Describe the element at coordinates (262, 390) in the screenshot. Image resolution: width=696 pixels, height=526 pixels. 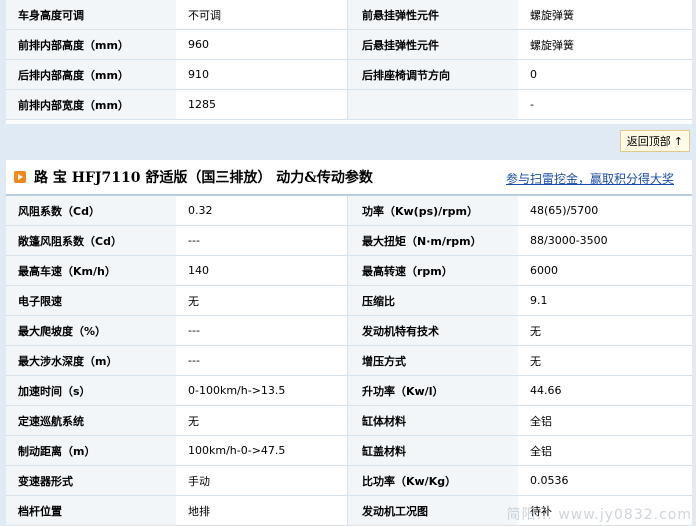
I see `spec-value: 0-100km/h->13.5` at that location.